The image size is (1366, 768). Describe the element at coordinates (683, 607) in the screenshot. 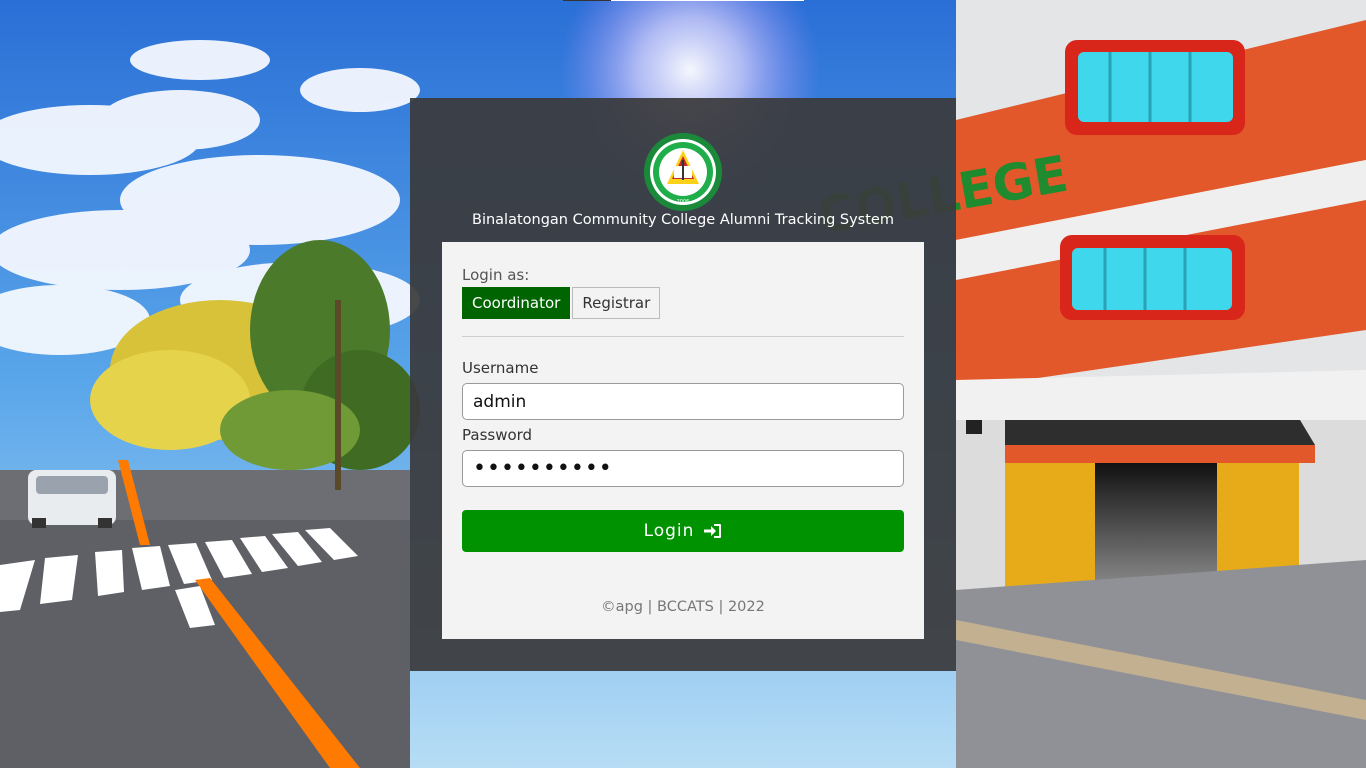

I see `footer-text: ©apg | BCCATS | 2022` at that location.